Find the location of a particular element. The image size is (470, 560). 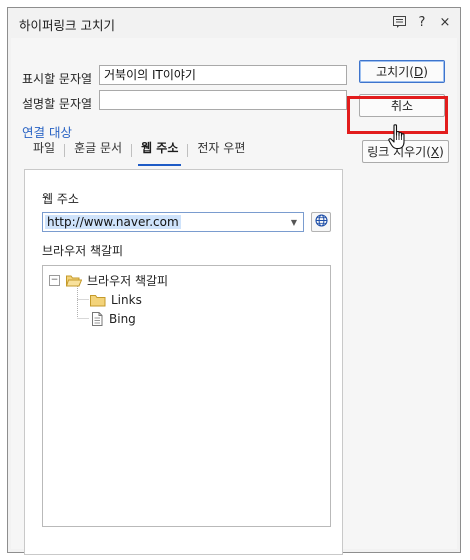

document-icon is located at coordinates (97, 319).